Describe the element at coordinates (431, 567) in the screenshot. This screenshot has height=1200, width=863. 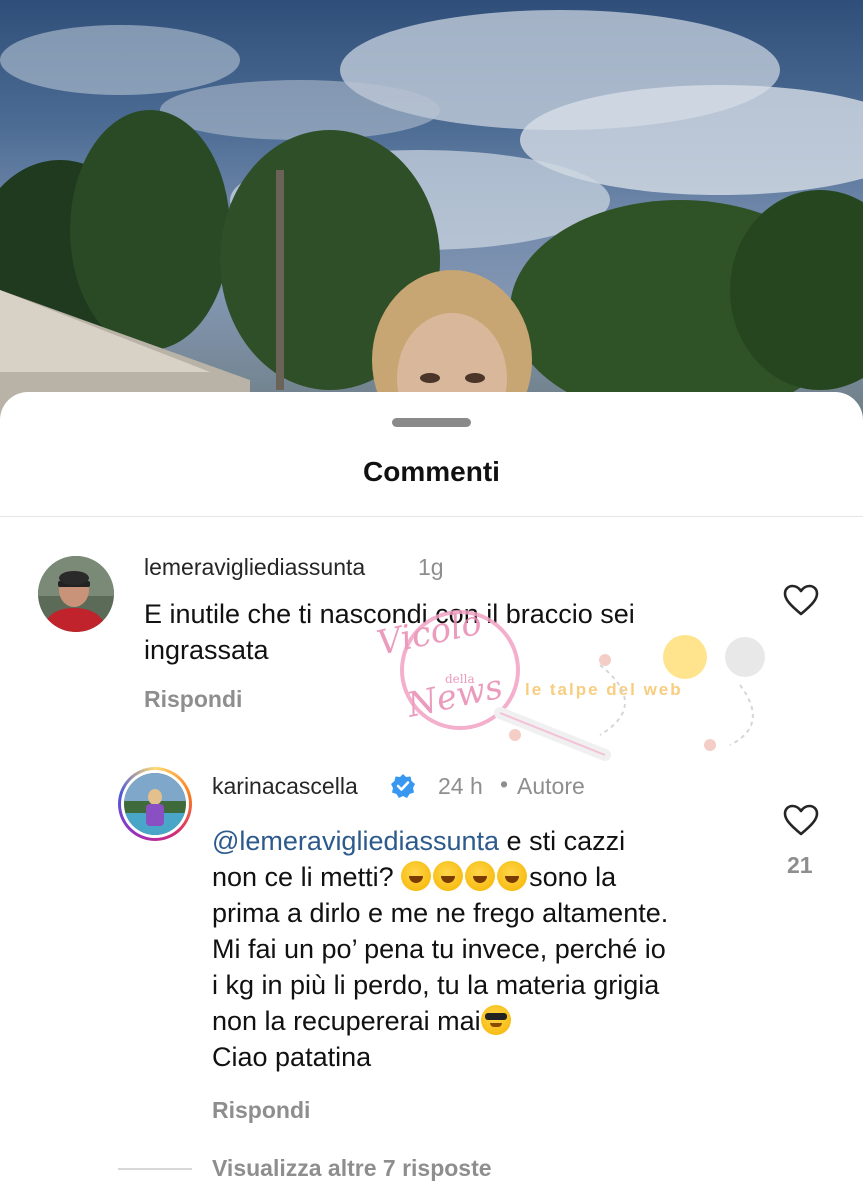
I see `comment-time: 1g` at that location.